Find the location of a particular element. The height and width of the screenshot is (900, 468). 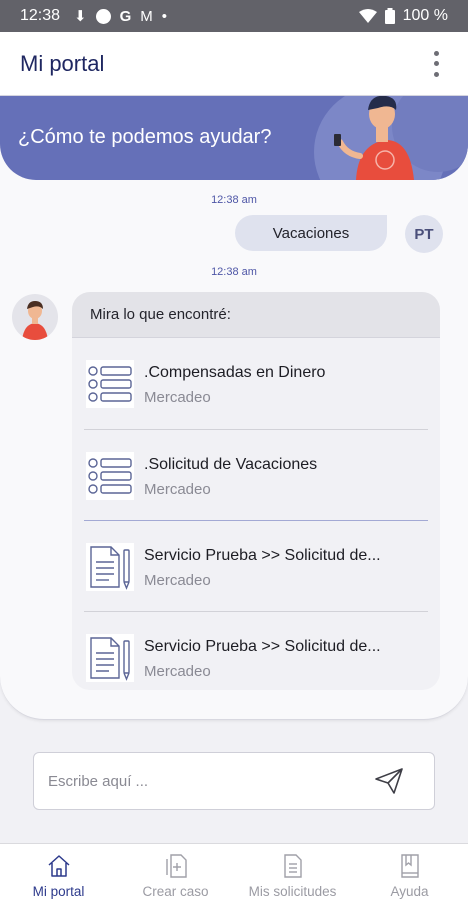

bot-intro-text: Mira lo que encontré: is located at coordinates (256, 315).